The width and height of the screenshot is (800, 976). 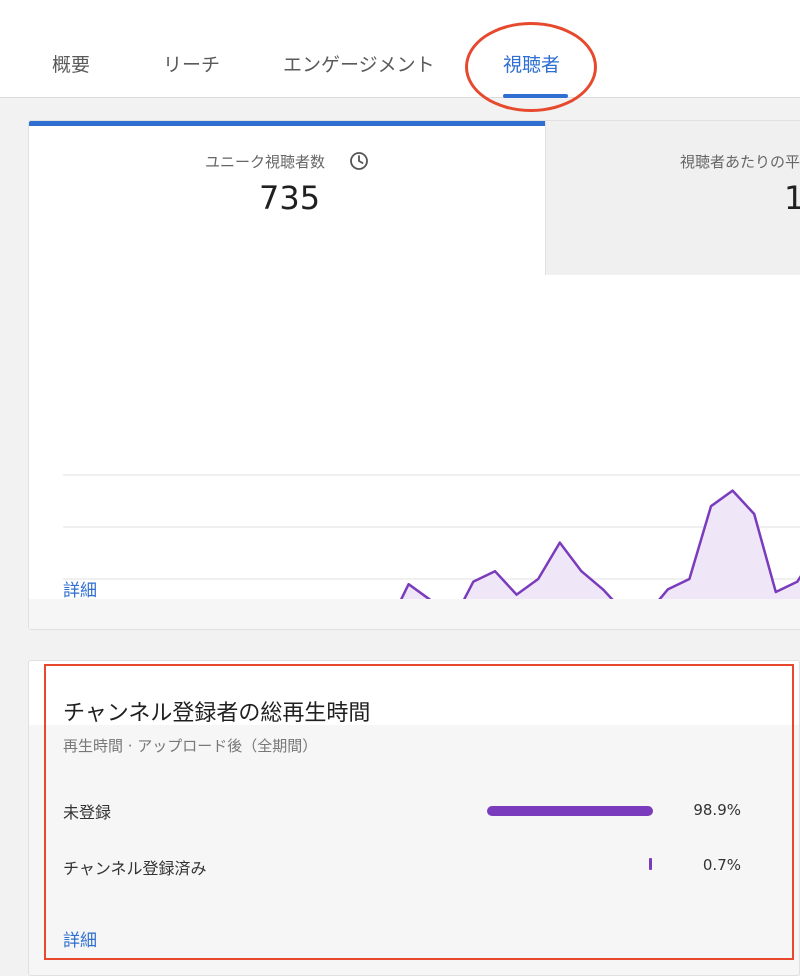 I want to click on selected-metric-indicator, so click(x=287, y=123).